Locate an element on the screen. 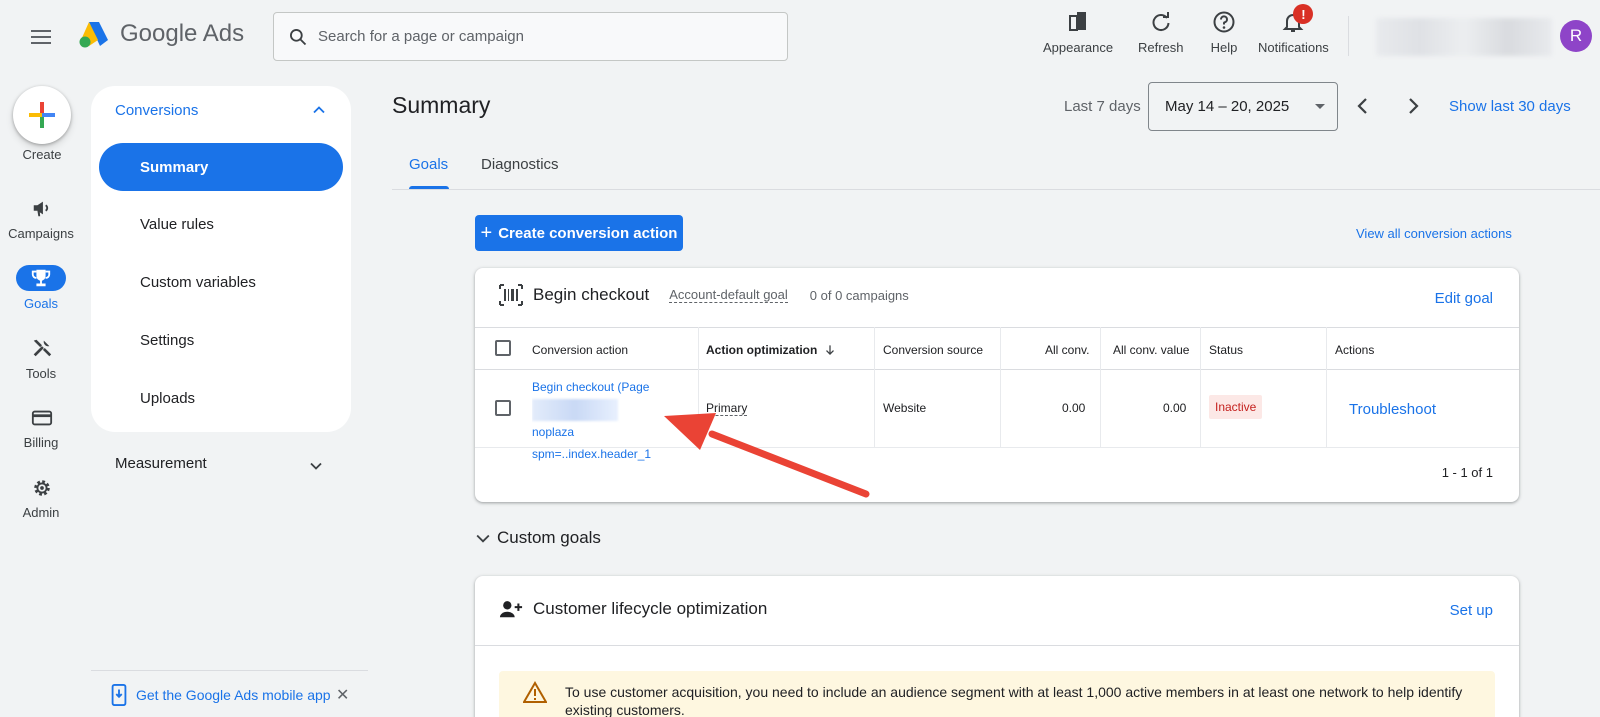 The width and height of the screenshot is (1600, 717). gear-icon is located at coordinates (42, 488).